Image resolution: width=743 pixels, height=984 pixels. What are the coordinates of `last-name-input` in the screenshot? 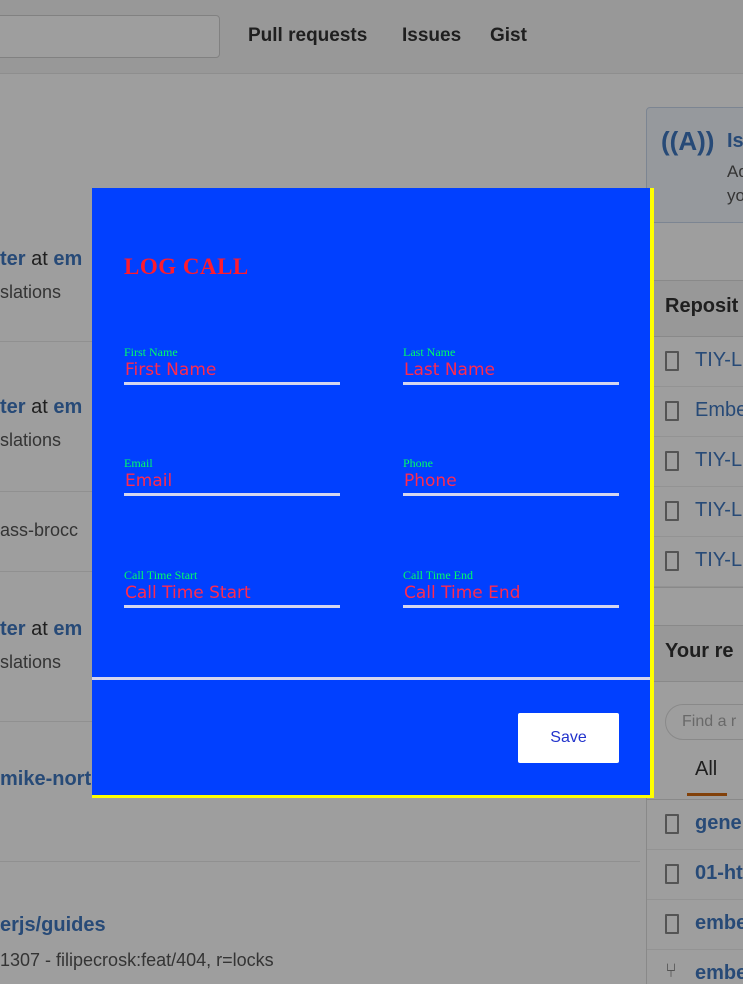 It's located at (511, 372).